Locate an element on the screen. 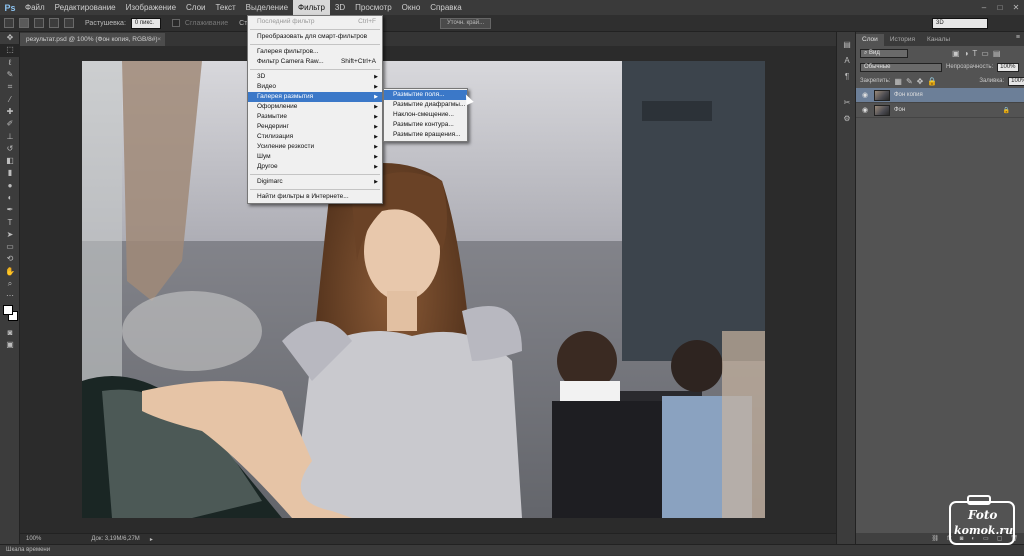 Image resolution: width=1024 pixels, height=556 pixels. opacity-input: 100% is located at coordinates (1008, 67).